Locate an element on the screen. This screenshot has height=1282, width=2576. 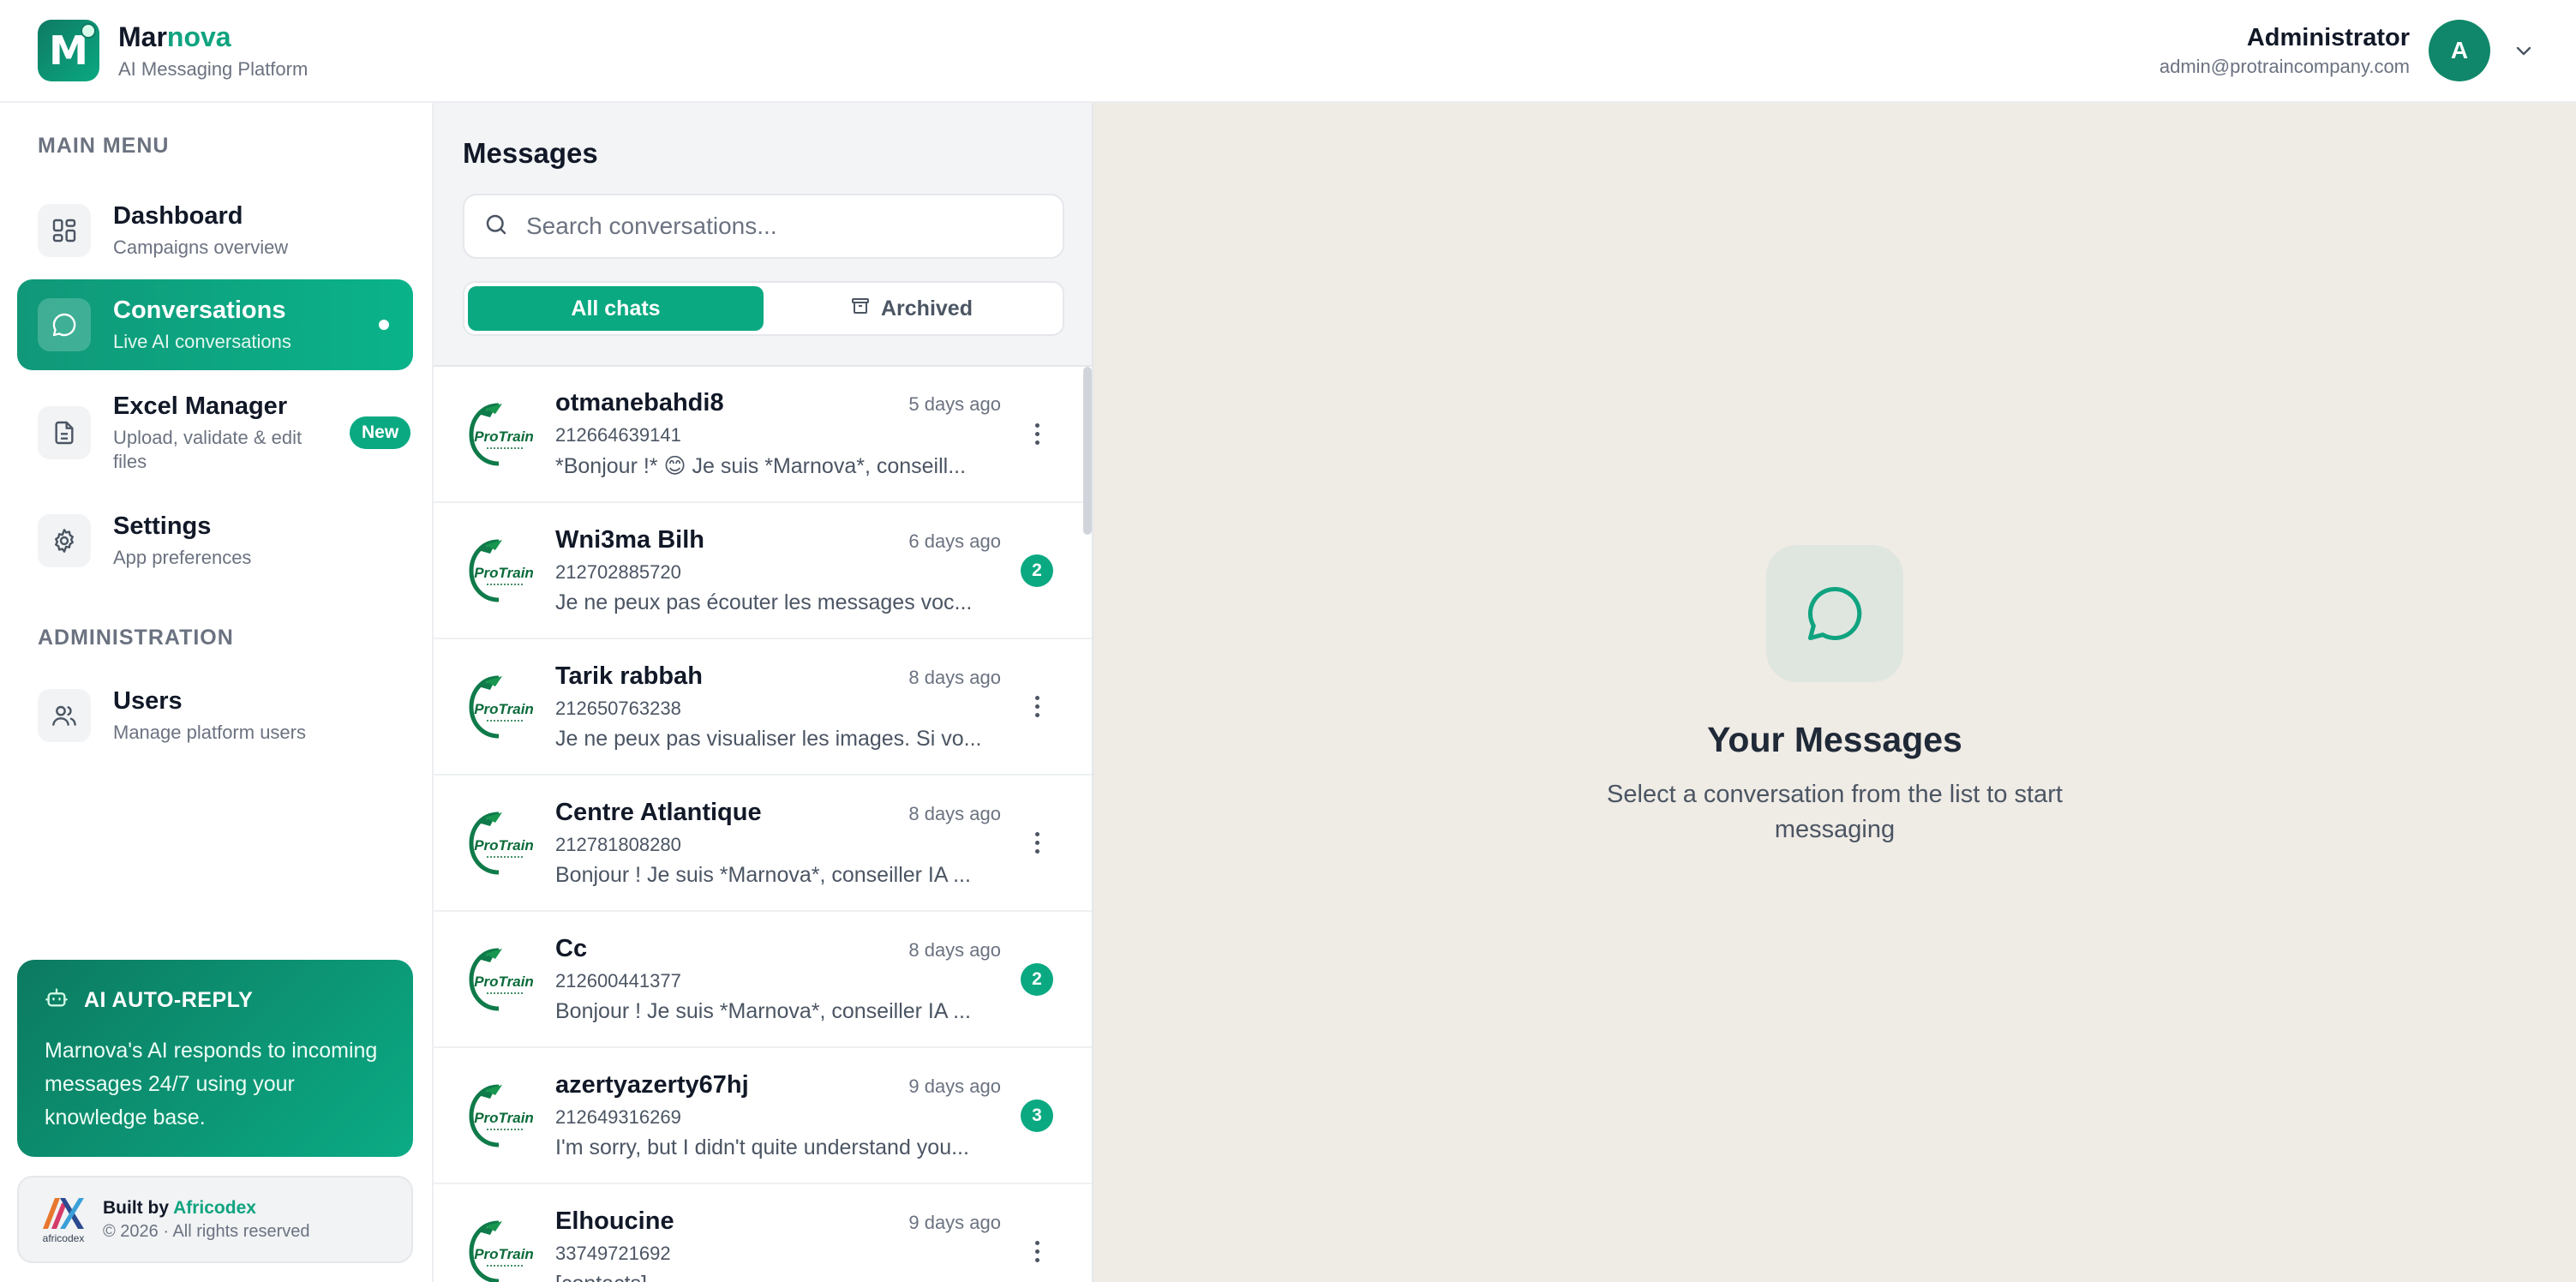
contact-phone: 212600441377 is located at coordinates (618, 980).